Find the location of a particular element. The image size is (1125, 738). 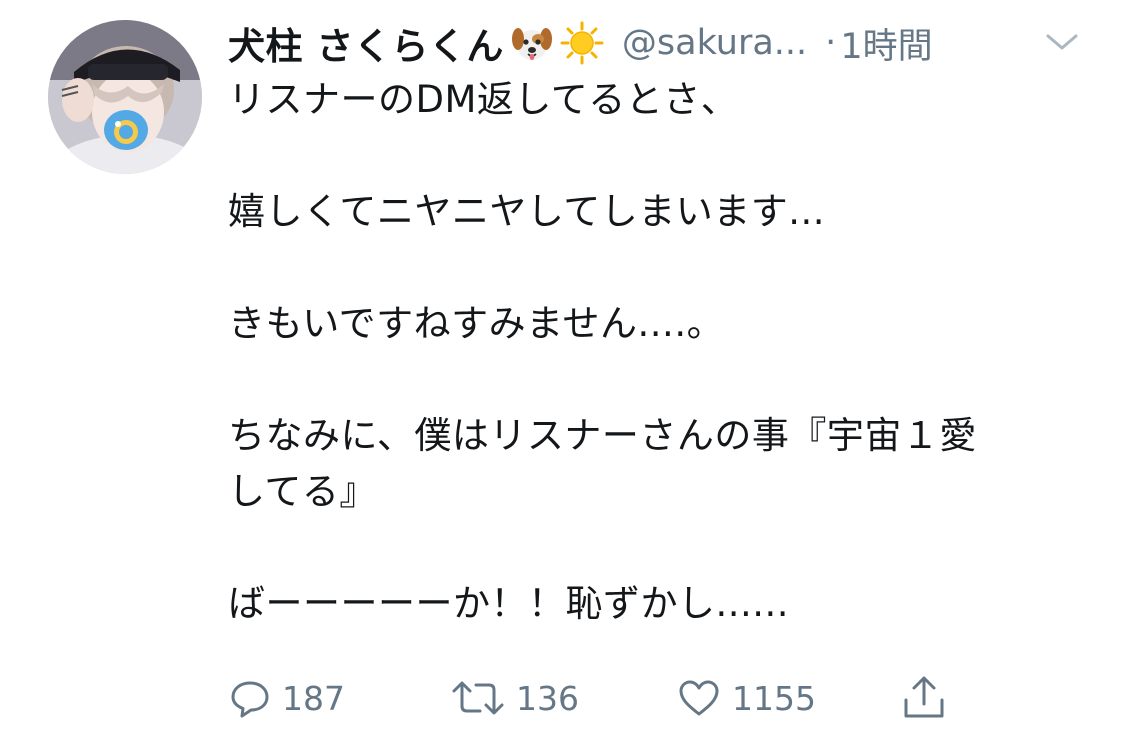

reply-icon is located at coordinates (250, 699).